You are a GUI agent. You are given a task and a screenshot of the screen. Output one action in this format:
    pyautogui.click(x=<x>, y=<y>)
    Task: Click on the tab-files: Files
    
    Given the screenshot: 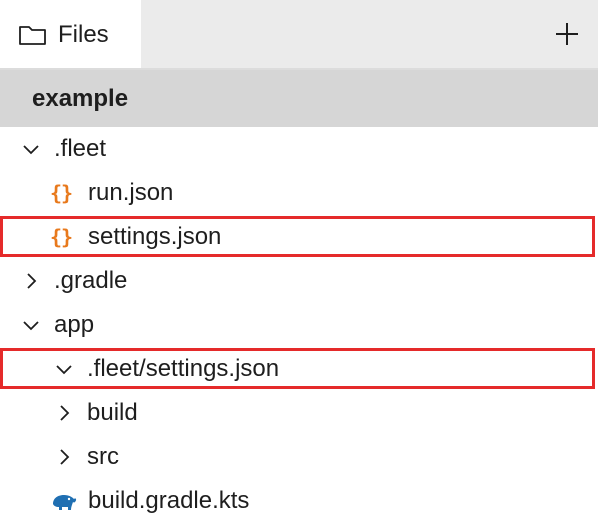 What is the action you would take?
    pyautogui.click(x=70, y=35)
    